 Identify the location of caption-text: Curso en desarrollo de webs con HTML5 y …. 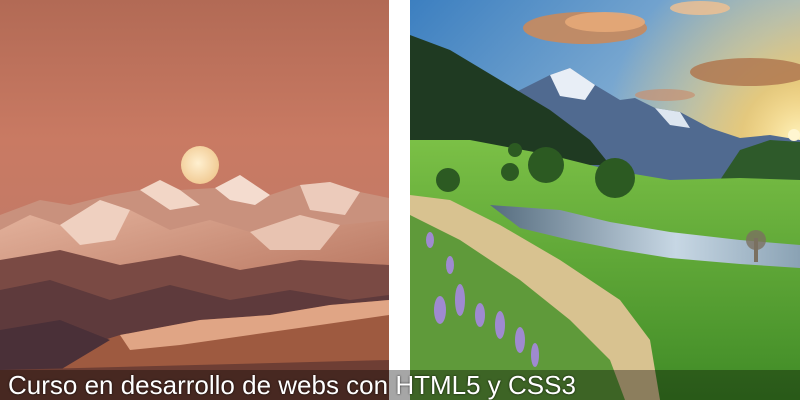
(292, 385).